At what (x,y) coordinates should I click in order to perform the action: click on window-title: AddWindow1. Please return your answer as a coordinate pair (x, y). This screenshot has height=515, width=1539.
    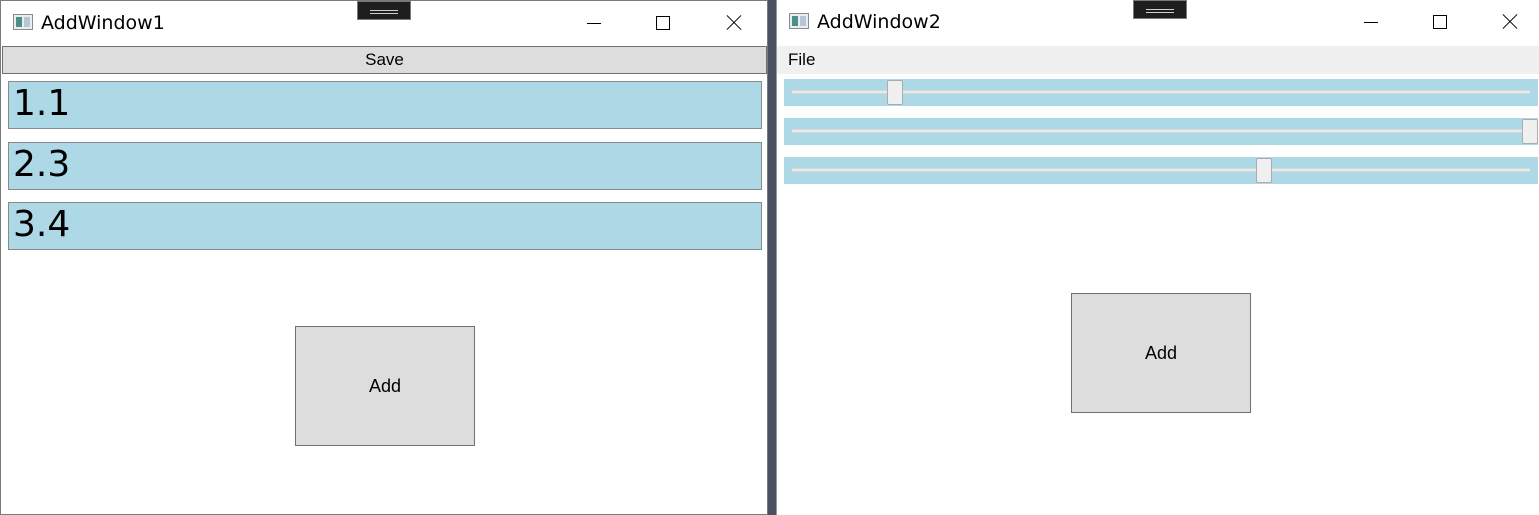
    Looking at the image, I should click on (103, 23).